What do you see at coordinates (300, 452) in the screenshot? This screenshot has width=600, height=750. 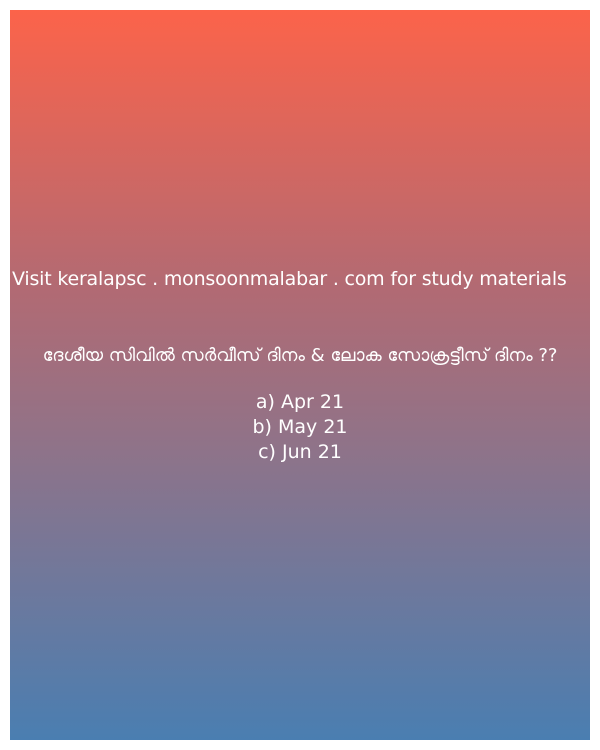 I see `option-c: c) Jun 21` at bounding box center [300, 452].